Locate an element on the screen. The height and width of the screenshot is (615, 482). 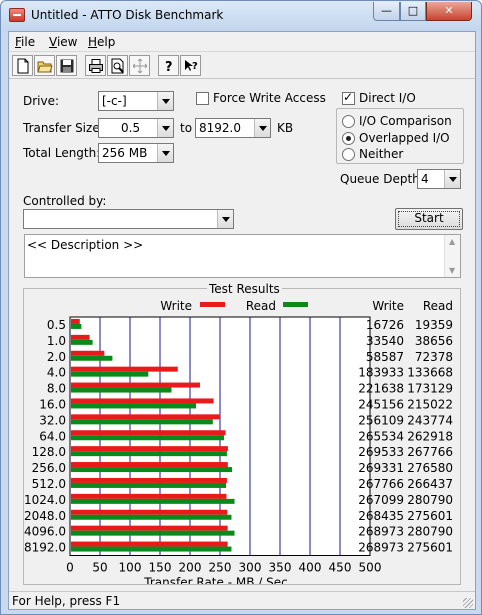
read-column-header: Read is located at coordinates (438, 306).